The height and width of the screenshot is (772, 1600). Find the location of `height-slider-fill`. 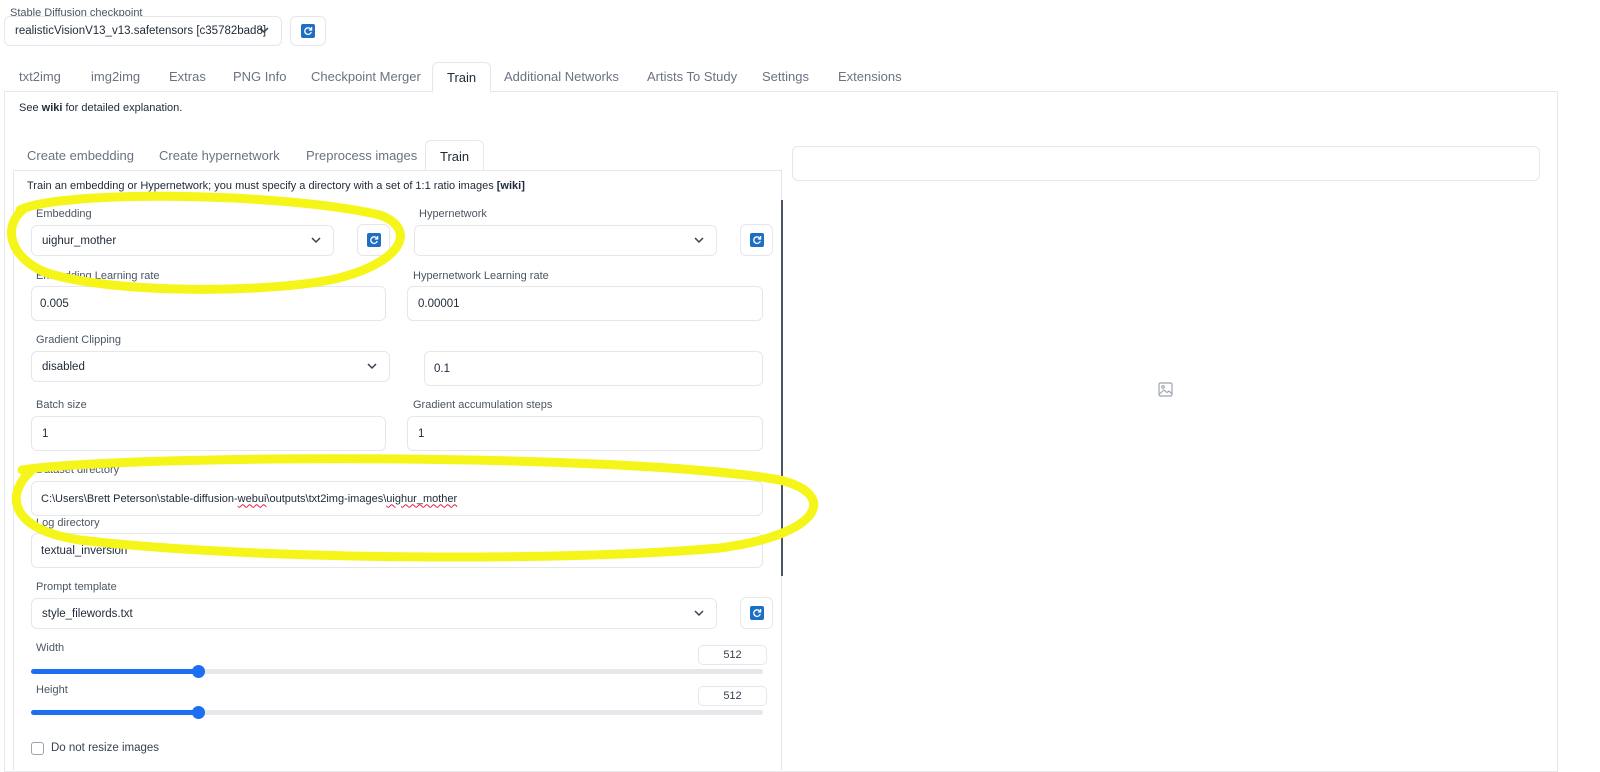

height-slider-fill is located at coordinates (114, 712).